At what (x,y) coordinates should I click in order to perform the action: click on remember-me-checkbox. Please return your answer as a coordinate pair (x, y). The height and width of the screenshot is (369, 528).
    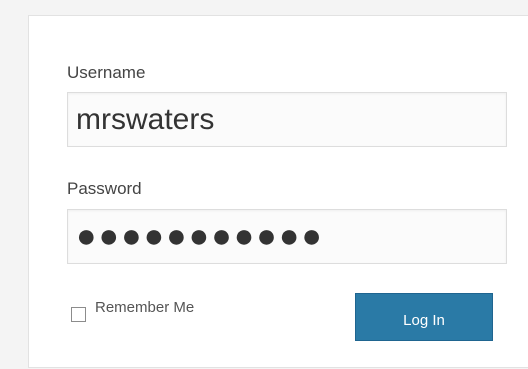
    Looking at the image, I should click on (78, 314).